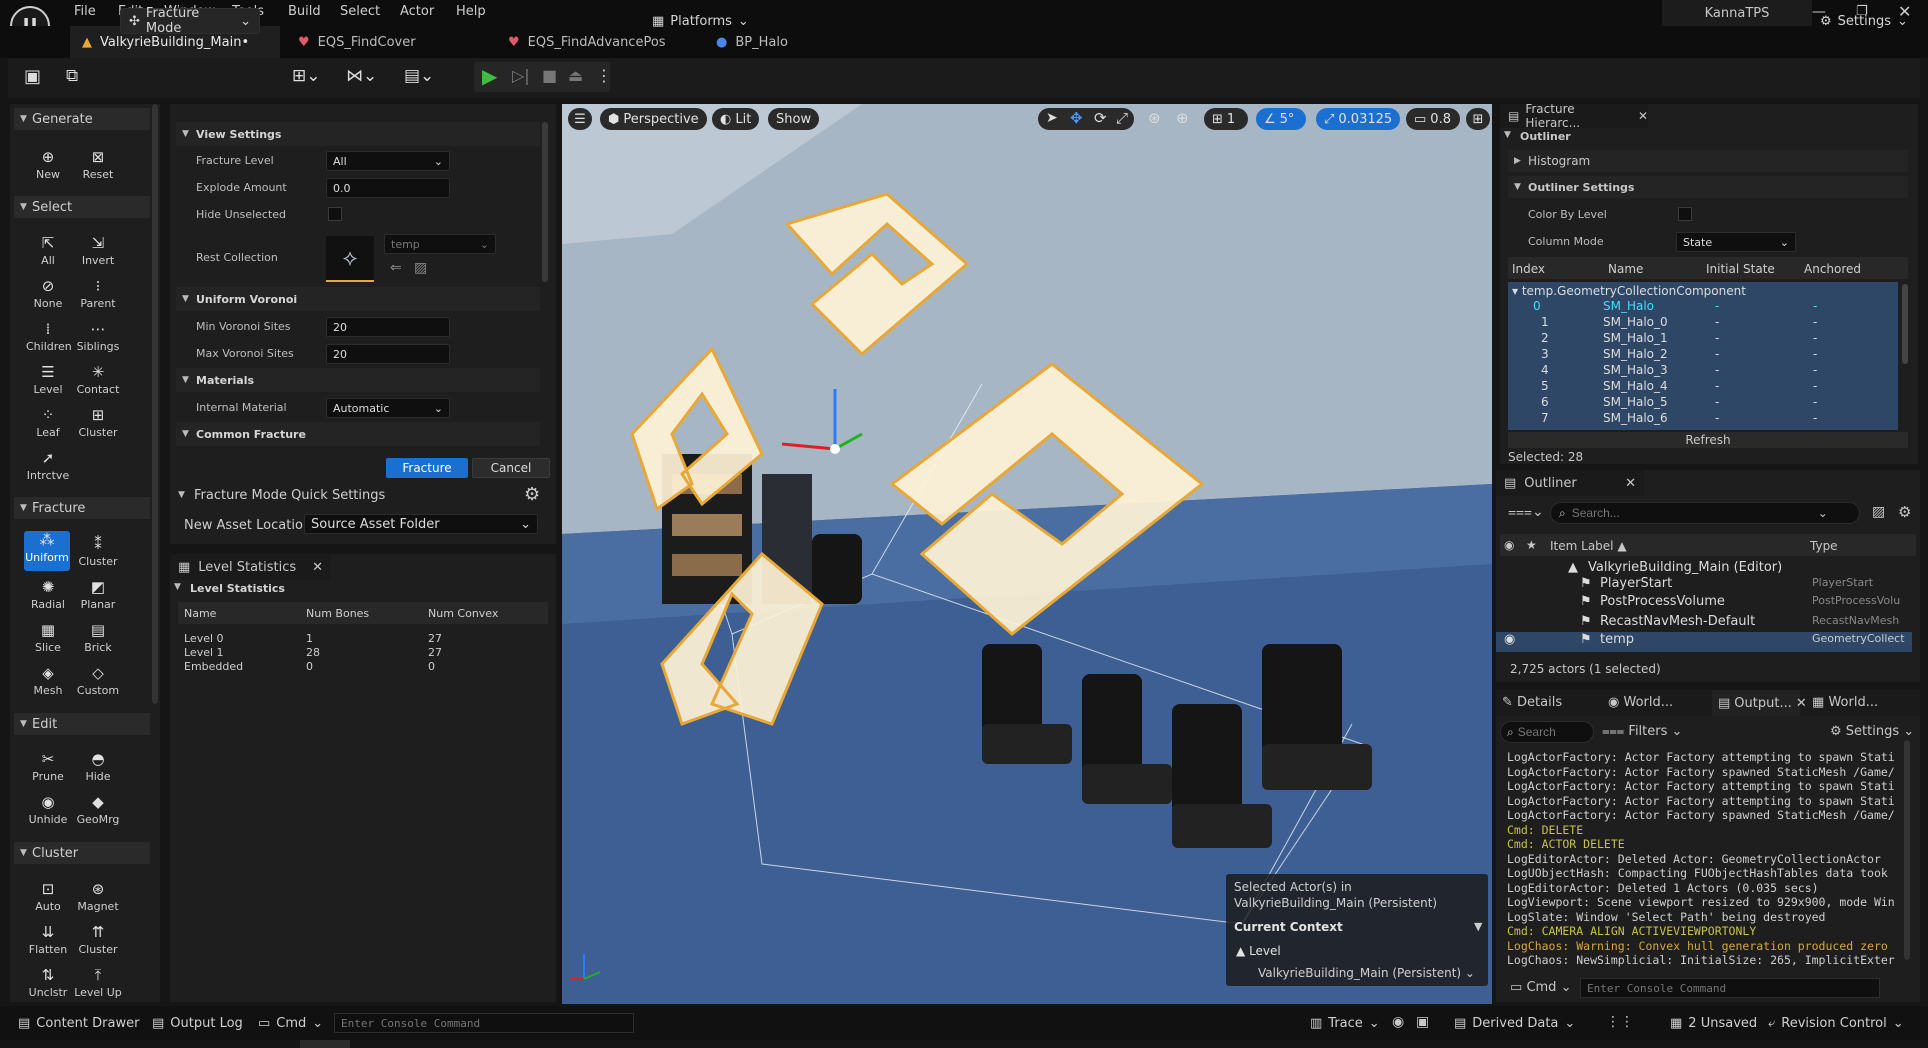 The image size is (1928, 1048). I want to click on rest-collection-dropdown: temp ⌄, so click(440, 244).